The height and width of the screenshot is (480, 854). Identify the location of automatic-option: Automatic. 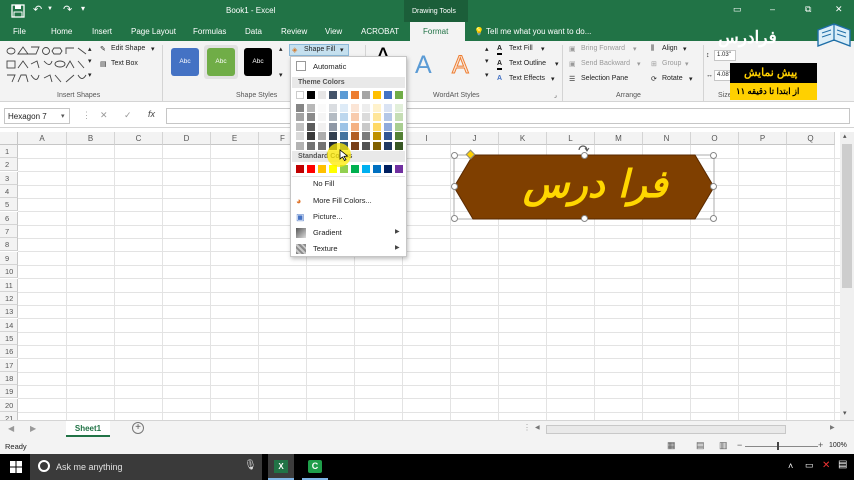
(329, 66).